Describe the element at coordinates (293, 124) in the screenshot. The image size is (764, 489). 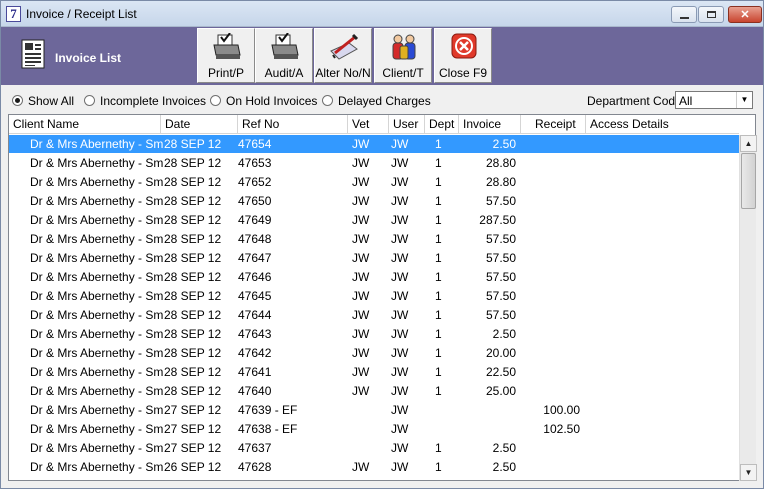
I see `column-header-ref-no: Ref No` at that location.